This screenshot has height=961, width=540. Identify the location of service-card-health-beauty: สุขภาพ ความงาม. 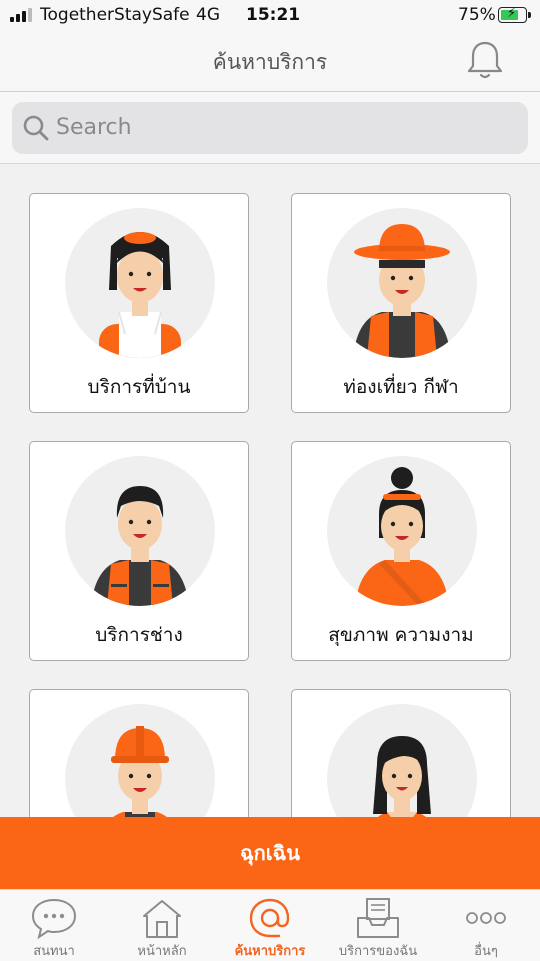
(401, 551).